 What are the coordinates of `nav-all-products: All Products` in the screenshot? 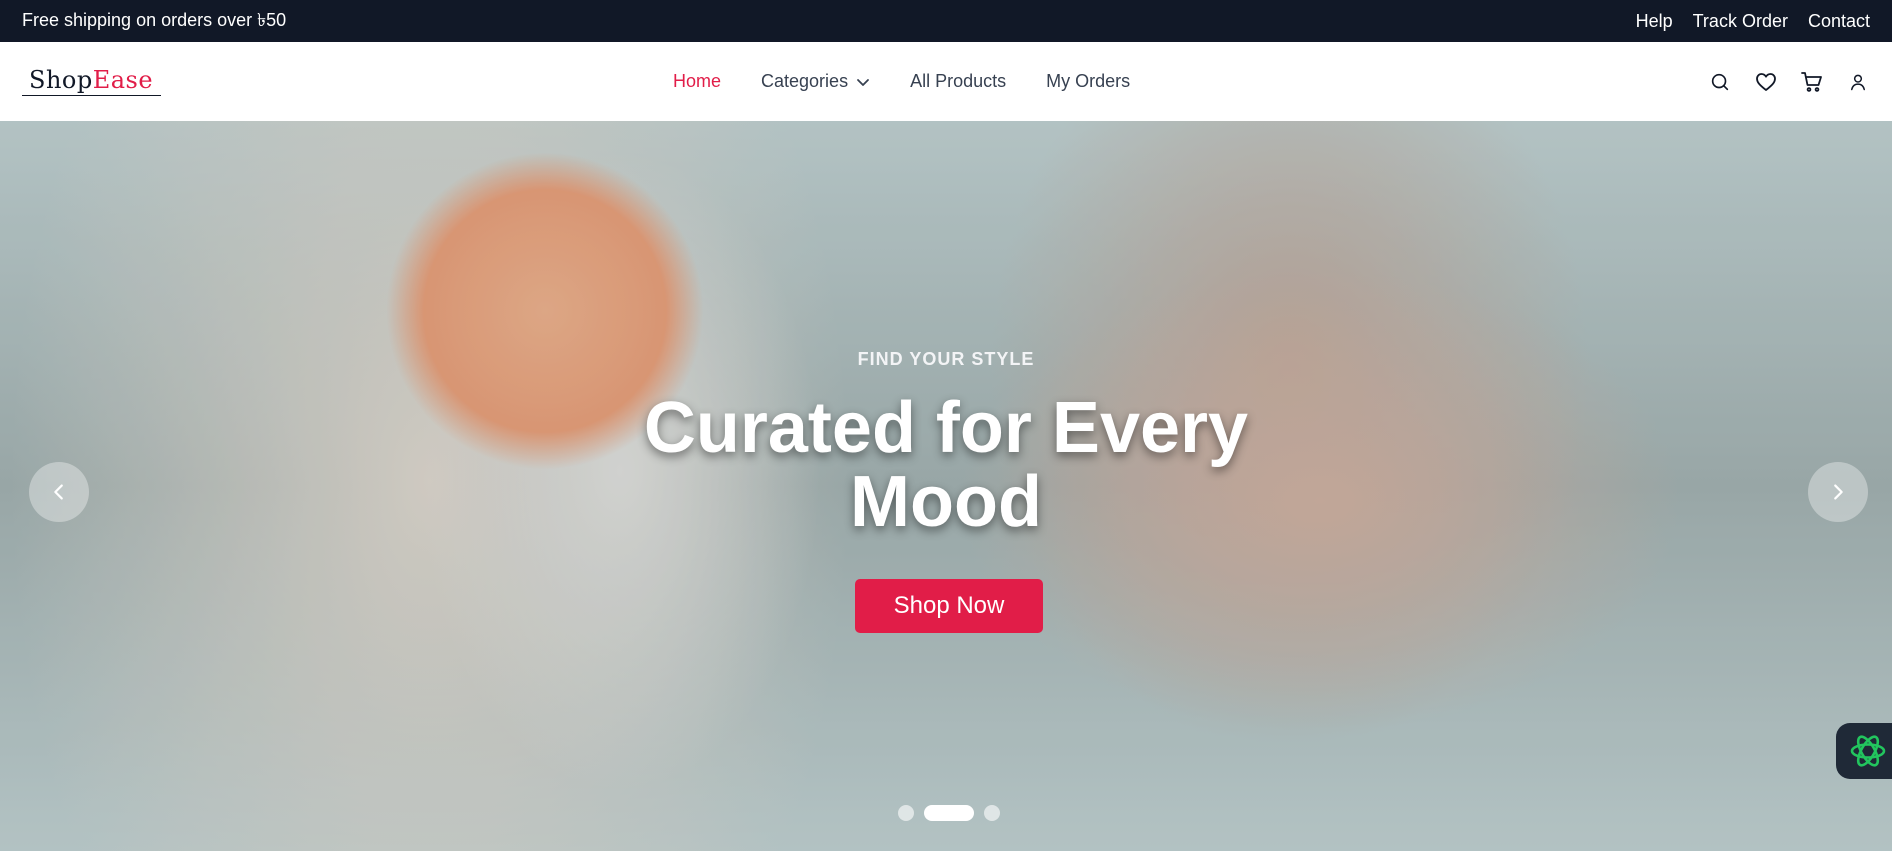 It's located at (958, 81).